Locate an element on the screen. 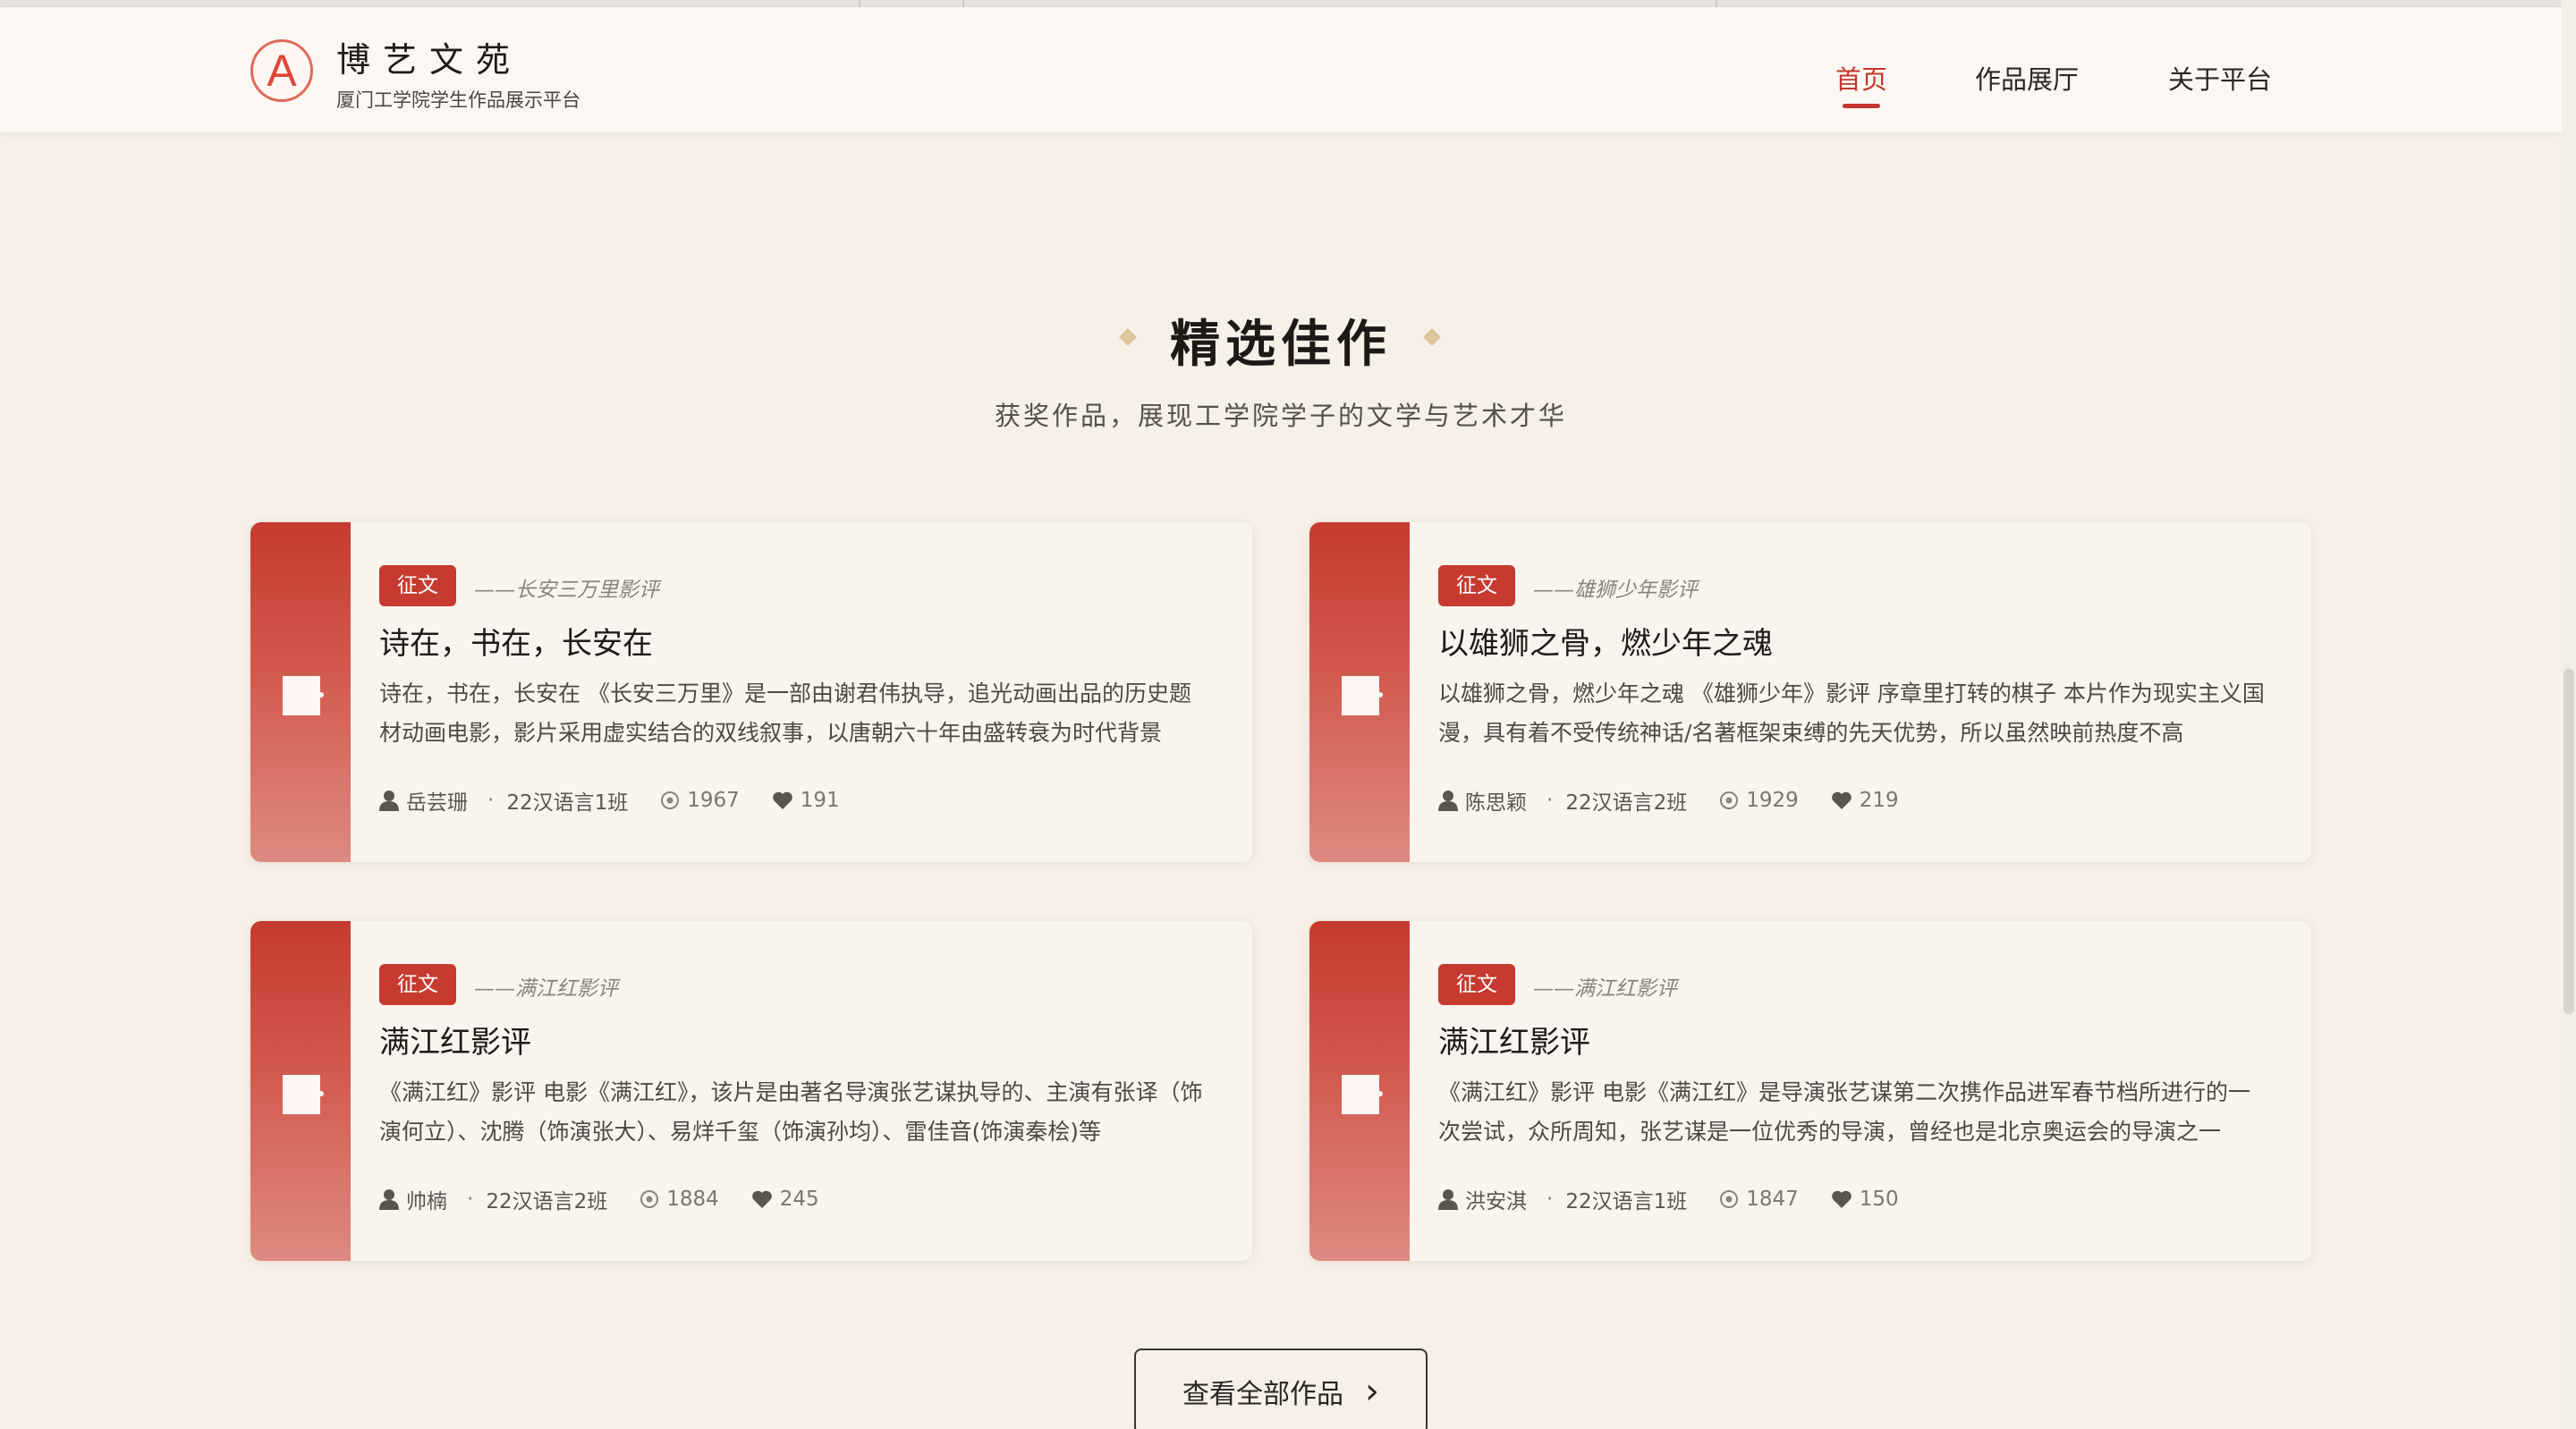 This screenshot has width=2576, height=1429. browser-top-strip is located at coordinates (1281, 3).